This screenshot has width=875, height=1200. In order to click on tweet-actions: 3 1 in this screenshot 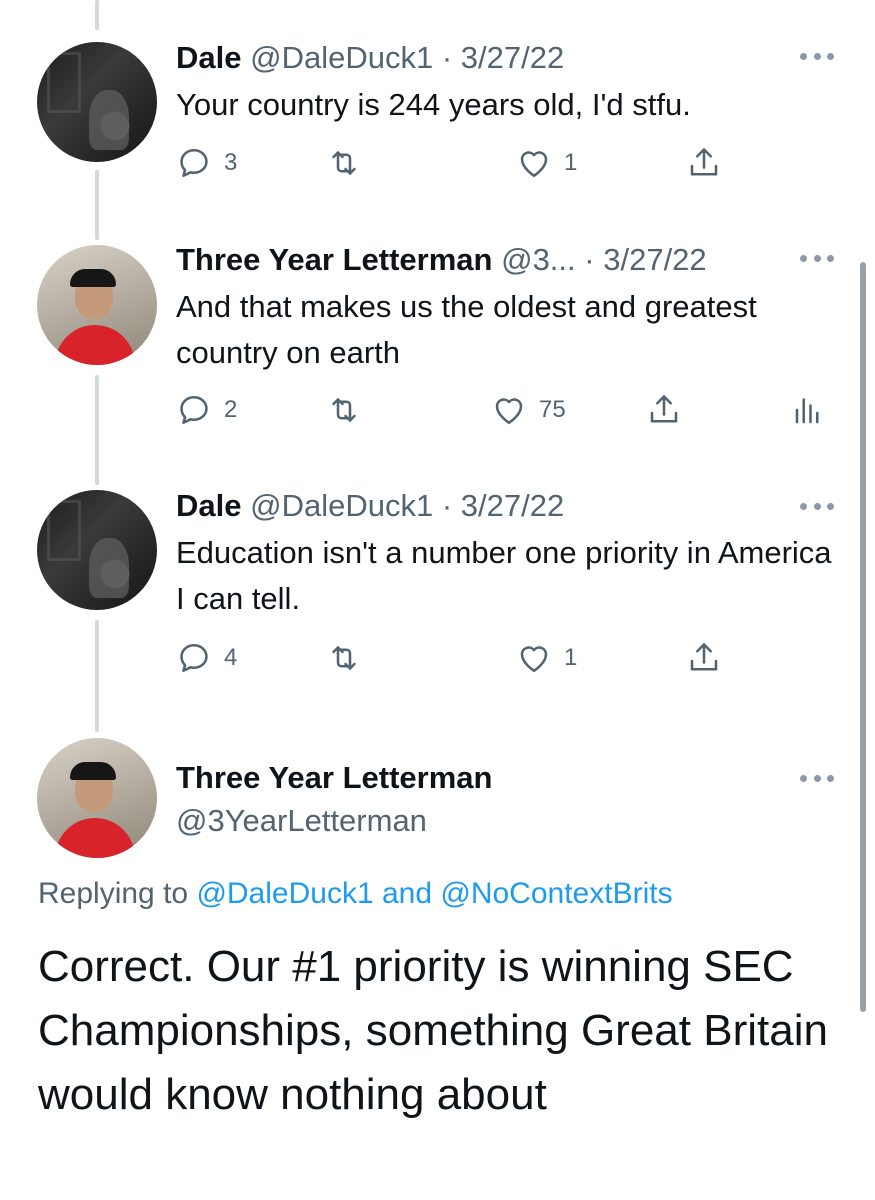, I will do `click(476, 165)`.